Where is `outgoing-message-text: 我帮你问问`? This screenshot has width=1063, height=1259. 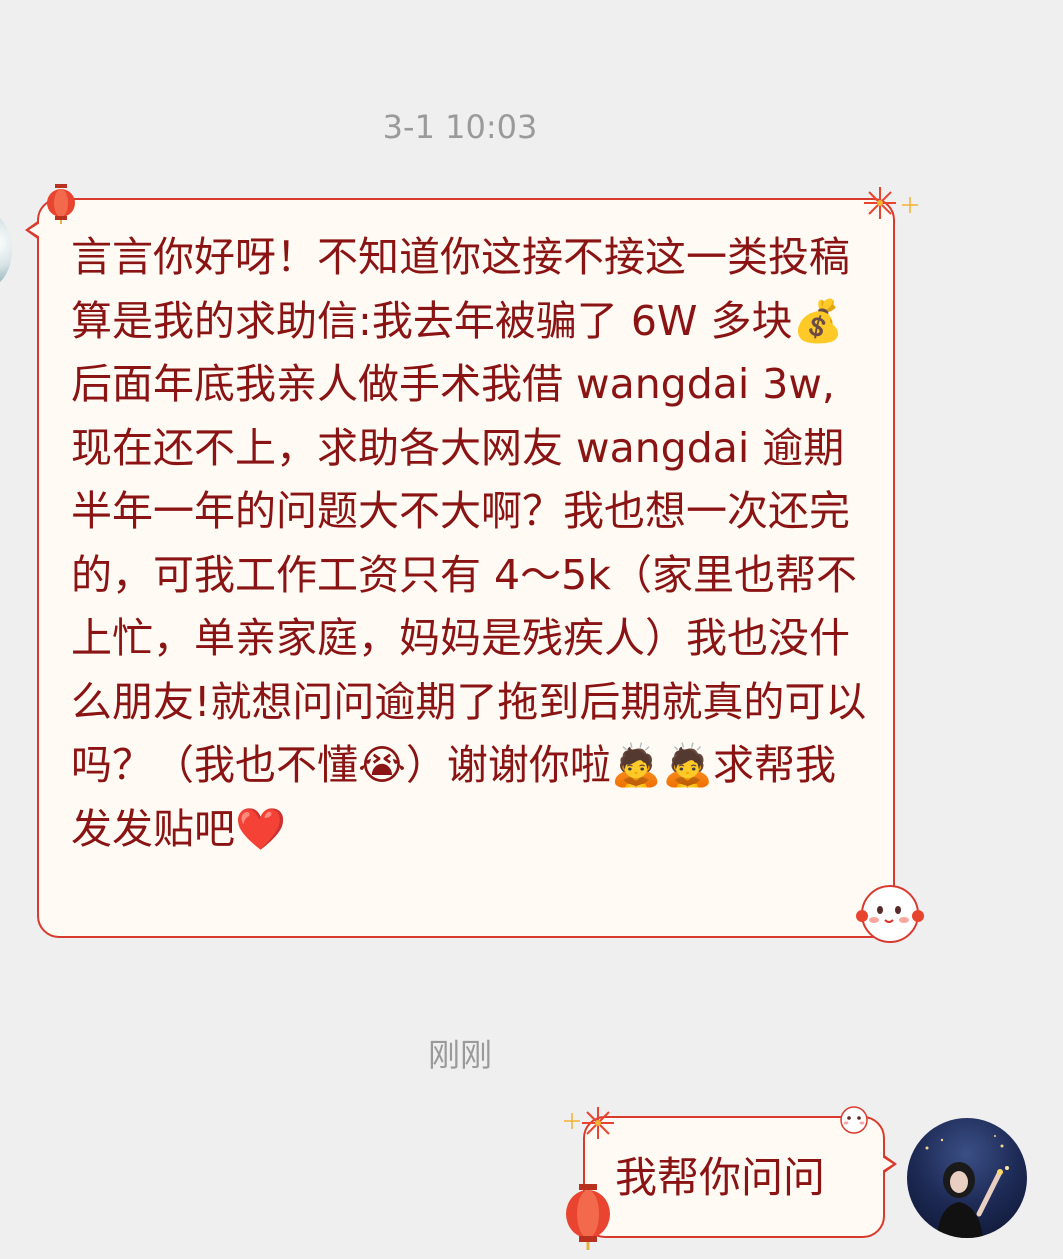 outgoing-message-text: 我帮你问问 is located at coordinates (720, 1177).